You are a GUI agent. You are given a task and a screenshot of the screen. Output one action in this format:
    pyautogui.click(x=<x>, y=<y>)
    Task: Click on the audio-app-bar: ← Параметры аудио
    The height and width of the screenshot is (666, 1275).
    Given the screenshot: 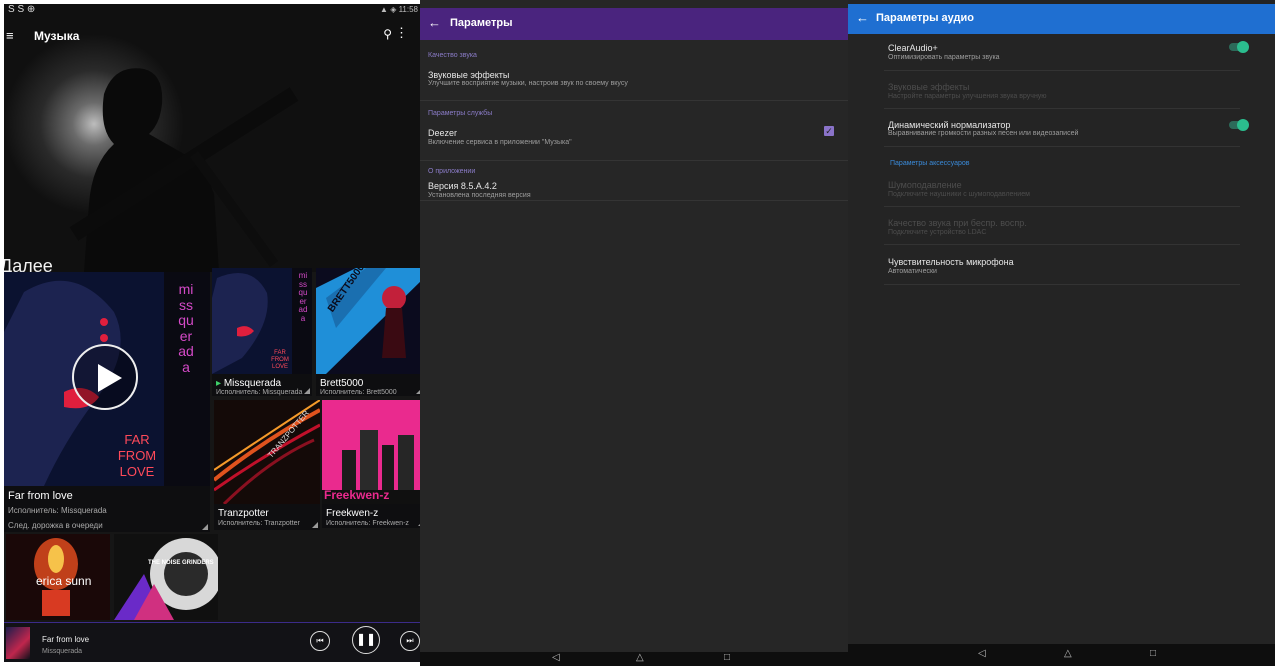 What is the action you would take?
    pyautogui.click(x=1061, y=19)
    